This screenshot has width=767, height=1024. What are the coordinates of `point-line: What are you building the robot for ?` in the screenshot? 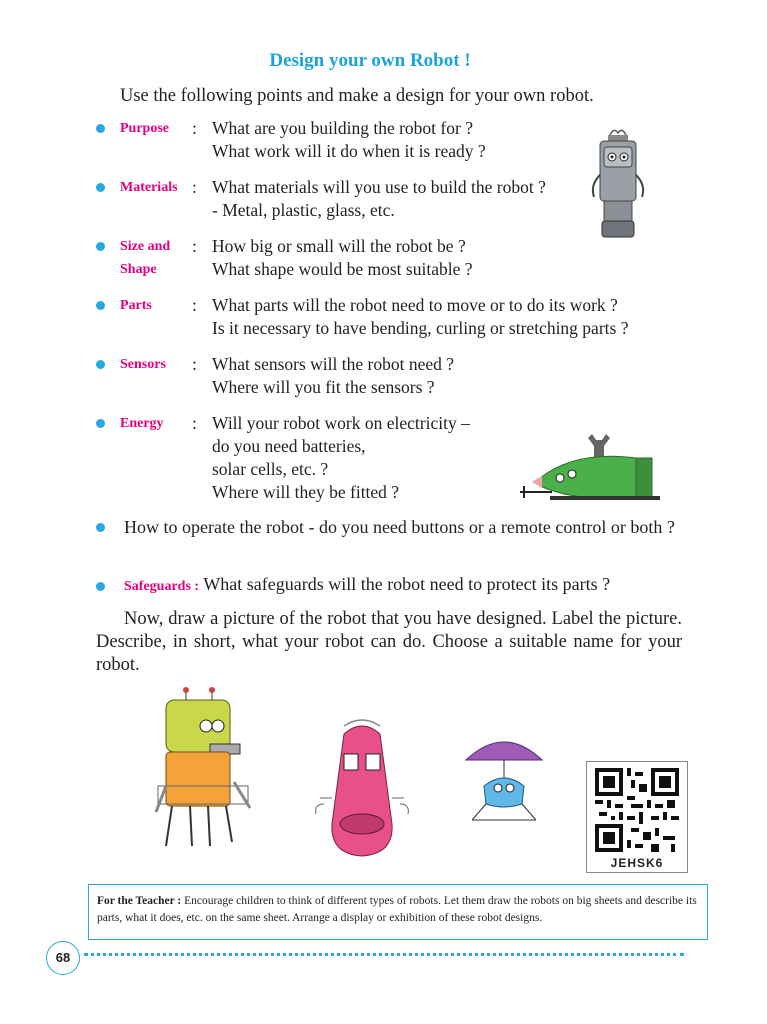 It's located at (342, 128).